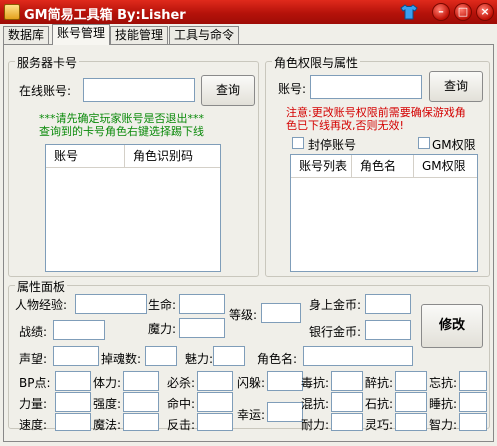 The height and width of the screenshot is (446, 497). What do you see at coordinates (161, 356) in the screenshot?
I see `soul-drop-input` at bounding box center [161, 356].